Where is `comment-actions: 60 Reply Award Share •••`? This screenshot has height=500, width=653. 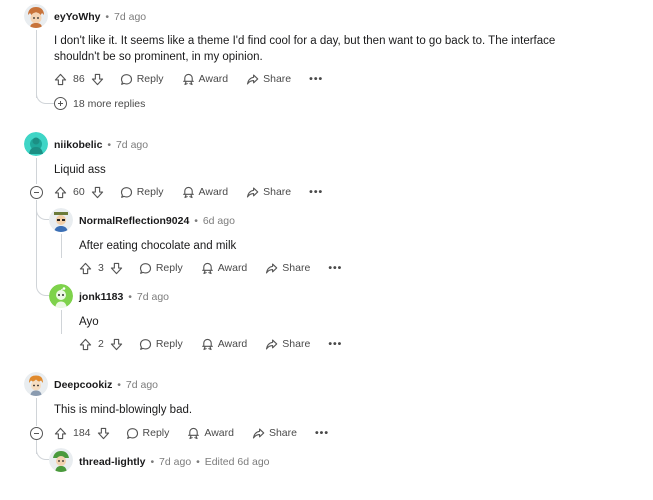
comment-actions: 60 Reply Award Share ••• is located at coordinates (197, 192).